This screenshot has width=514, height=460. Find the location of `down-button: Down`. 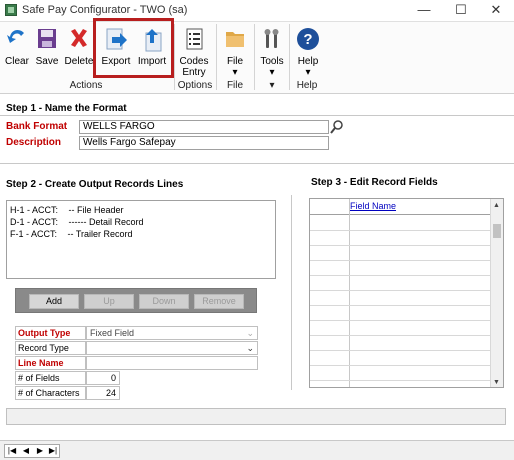

down-button: Down is located at coordinates (164, 301).